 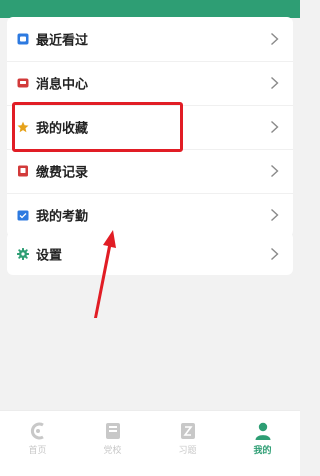 I want to click on bottom-nav: 首页 党校 习题 我的, so click(x=150, y=443).